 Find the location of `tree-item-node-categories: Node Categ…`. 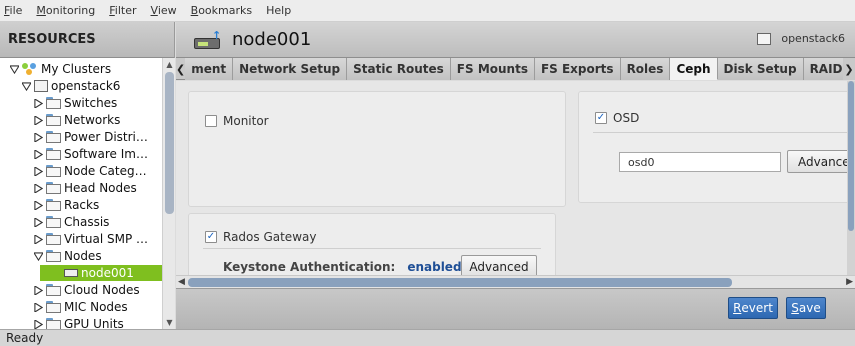

tree-item-node-categories: Node Categ… is located at coordinates (89, 171).